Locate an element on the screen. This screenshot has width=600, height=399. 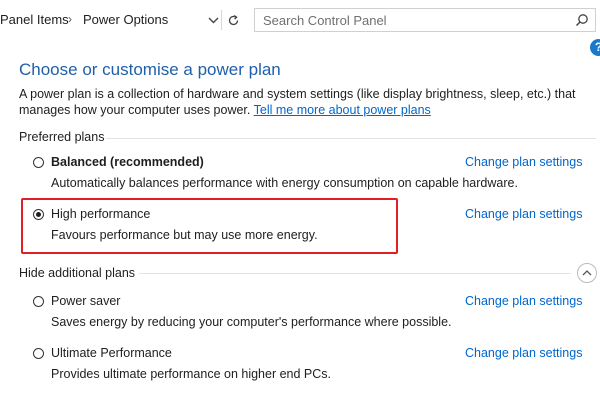
breadcrumb-parent: Panel Items is located at coordinates (34, 19).